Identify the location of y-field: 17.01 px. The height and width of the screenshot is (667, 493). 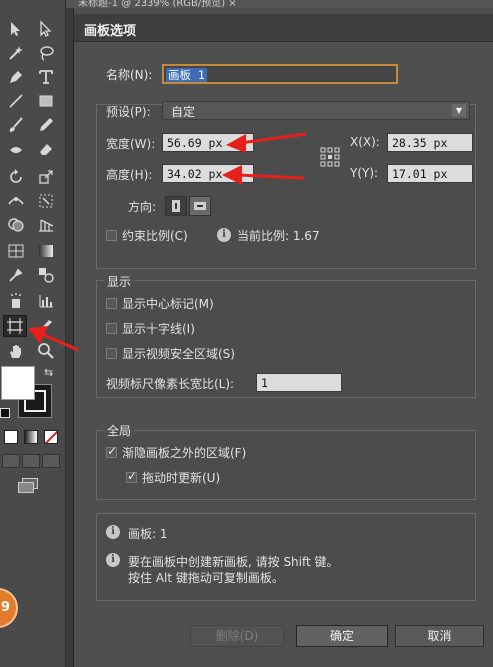
(430, 173).